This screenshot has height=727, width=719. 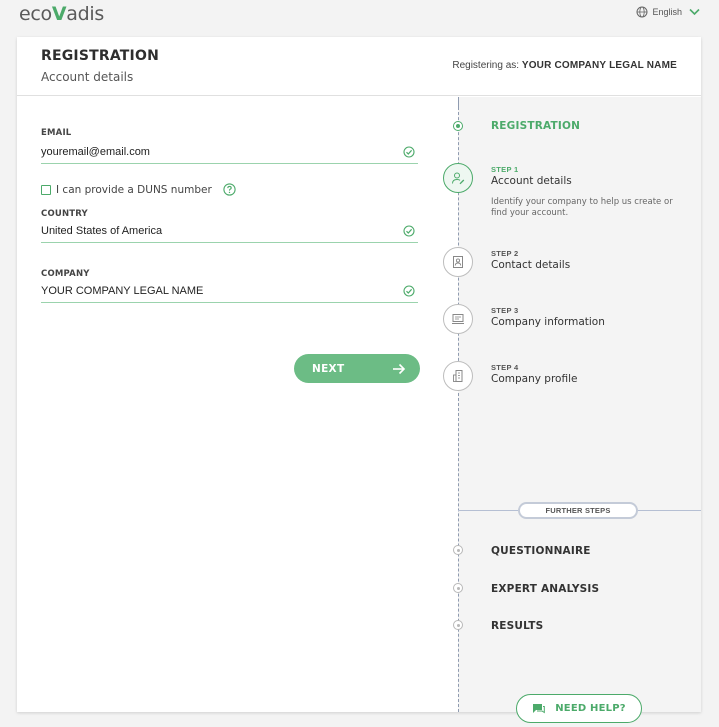 I want to click on building-icon, so click(x=458, y=376).